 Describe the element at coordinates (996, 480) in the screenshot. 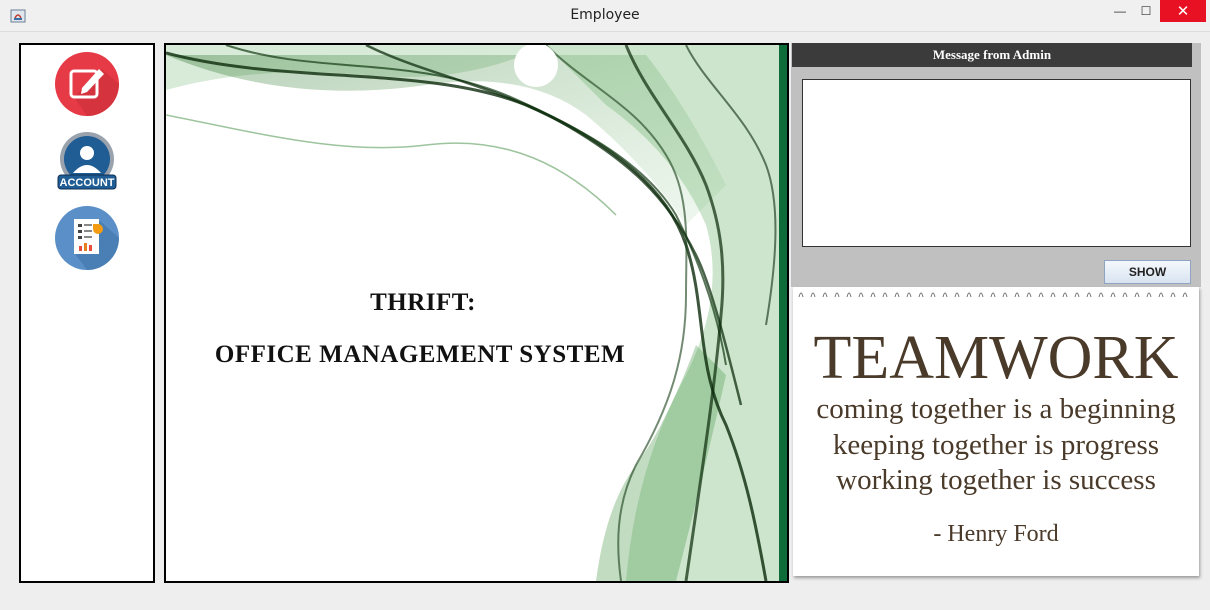

I see `quote-line-3: working together is success` at that location.